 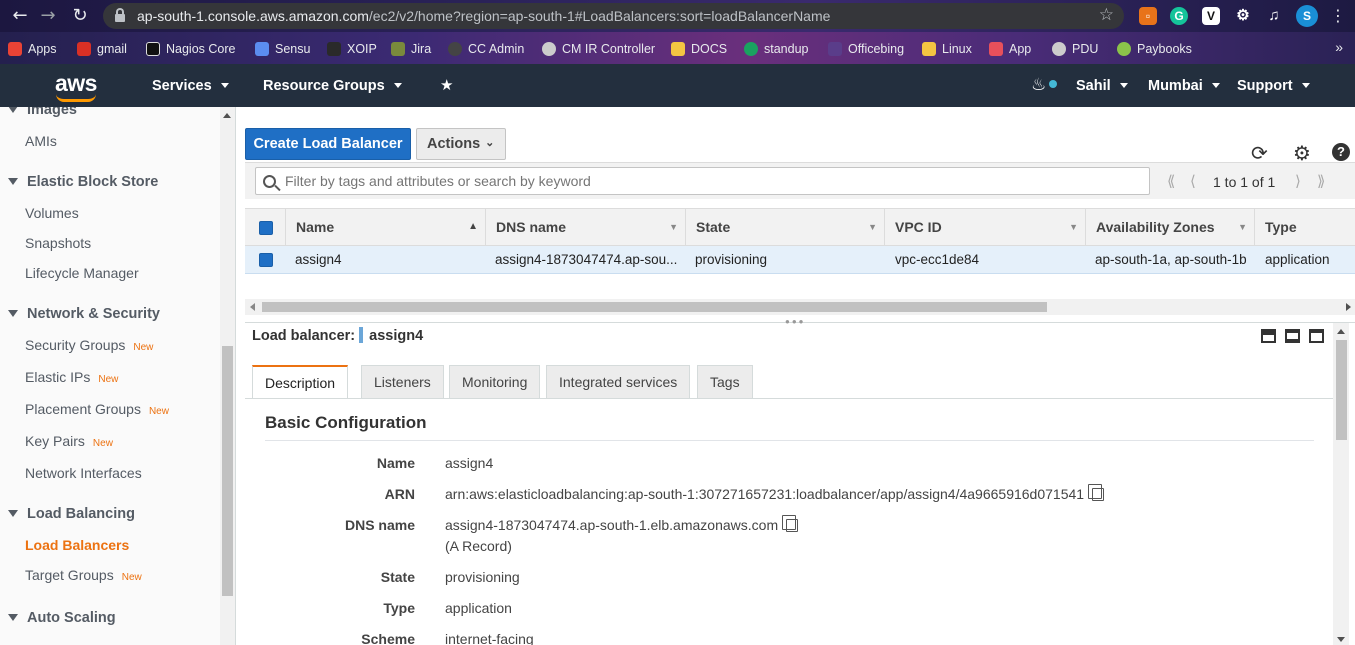 I want to click on sidebar-item-amis: AMIs, so click(x=41, y=141).